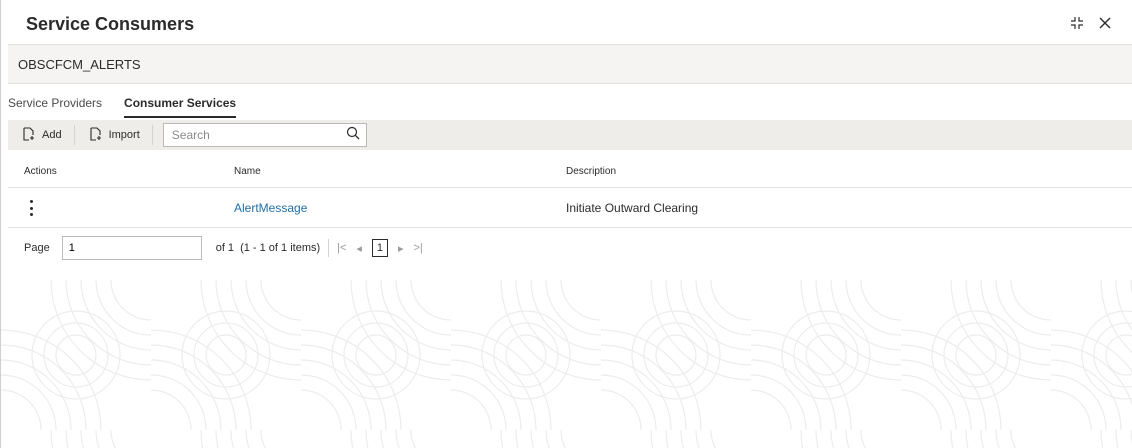 Image resolution: width=1132 pixels, height=448 pixels. I want to click on table-row: AlertMessage Initiate Outward Clearing, so click(570, 208).